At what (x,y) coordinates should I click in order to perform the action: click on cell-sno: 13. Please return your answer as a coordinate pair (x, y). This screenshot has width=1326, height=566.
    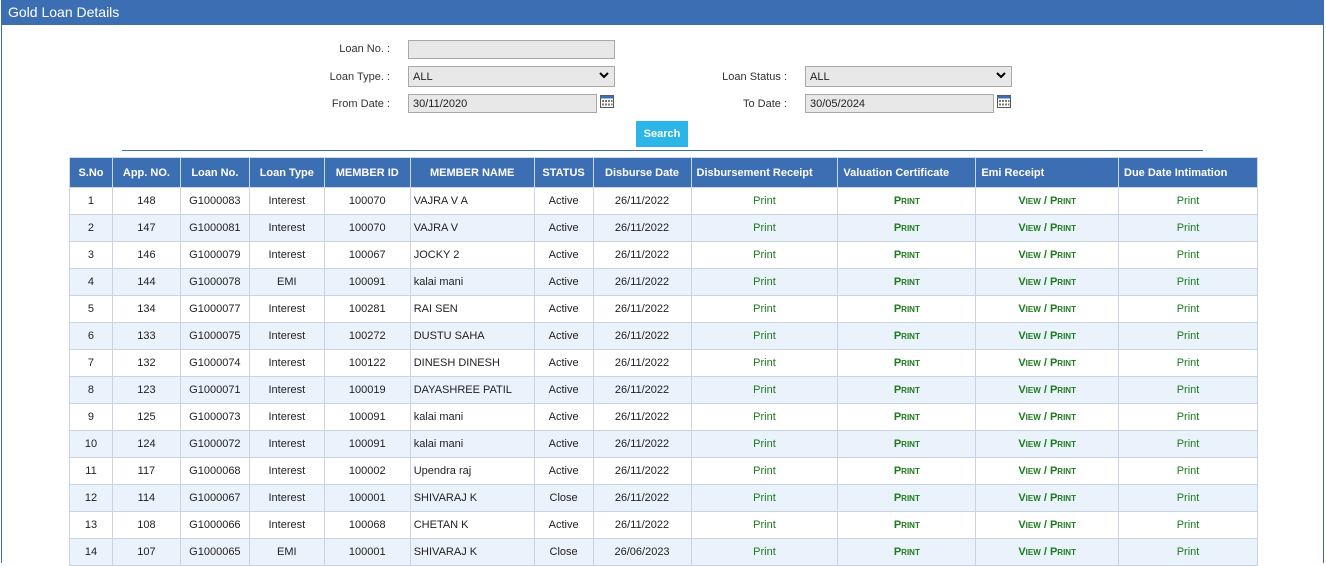
    Looking at the image, I should click on (91, 525).